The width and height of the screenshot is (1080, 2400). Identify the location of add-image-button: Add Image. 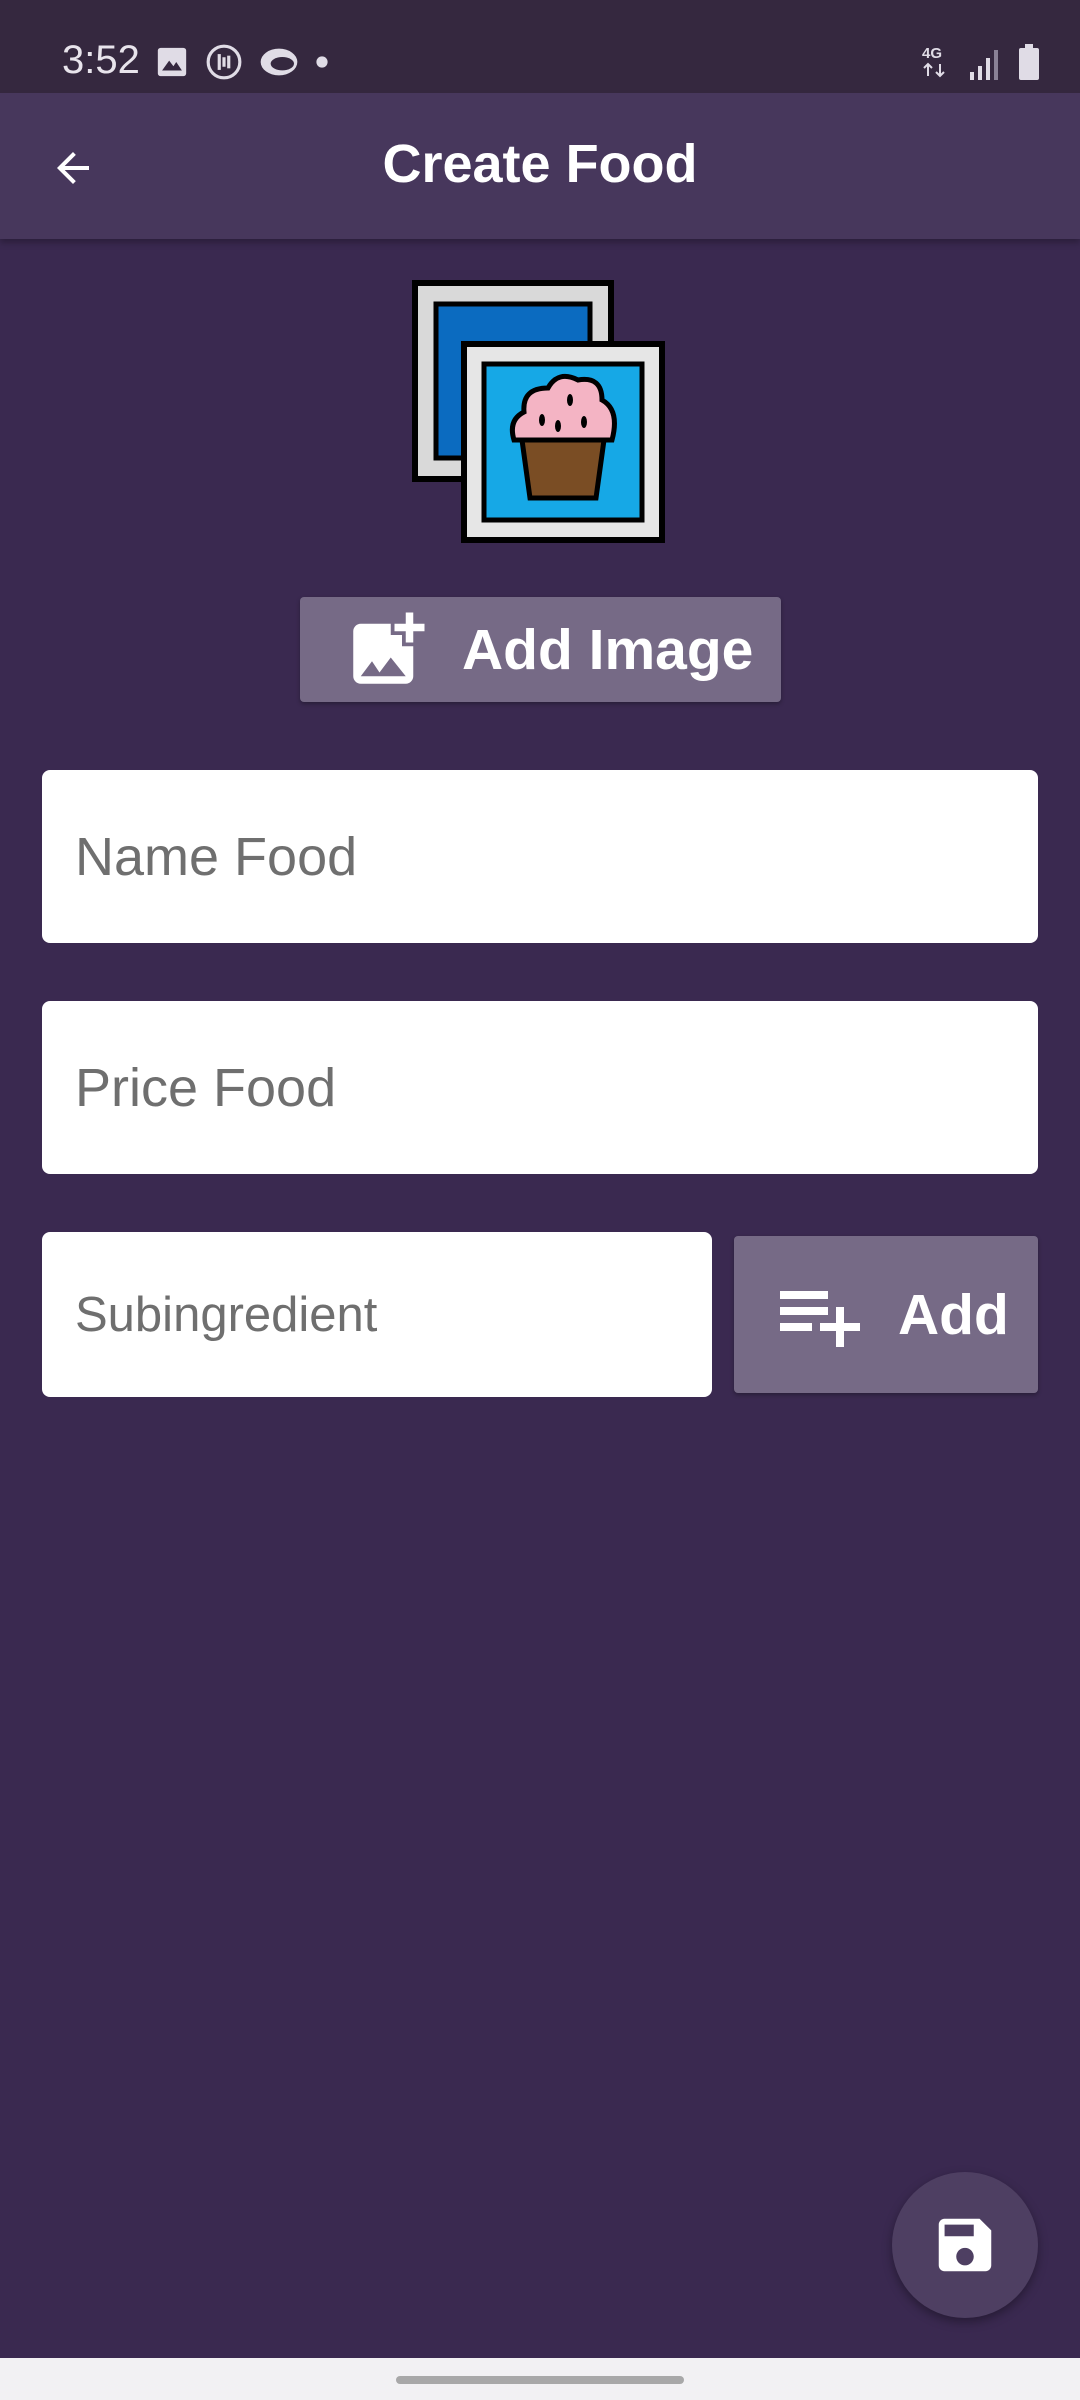
(540, 649).